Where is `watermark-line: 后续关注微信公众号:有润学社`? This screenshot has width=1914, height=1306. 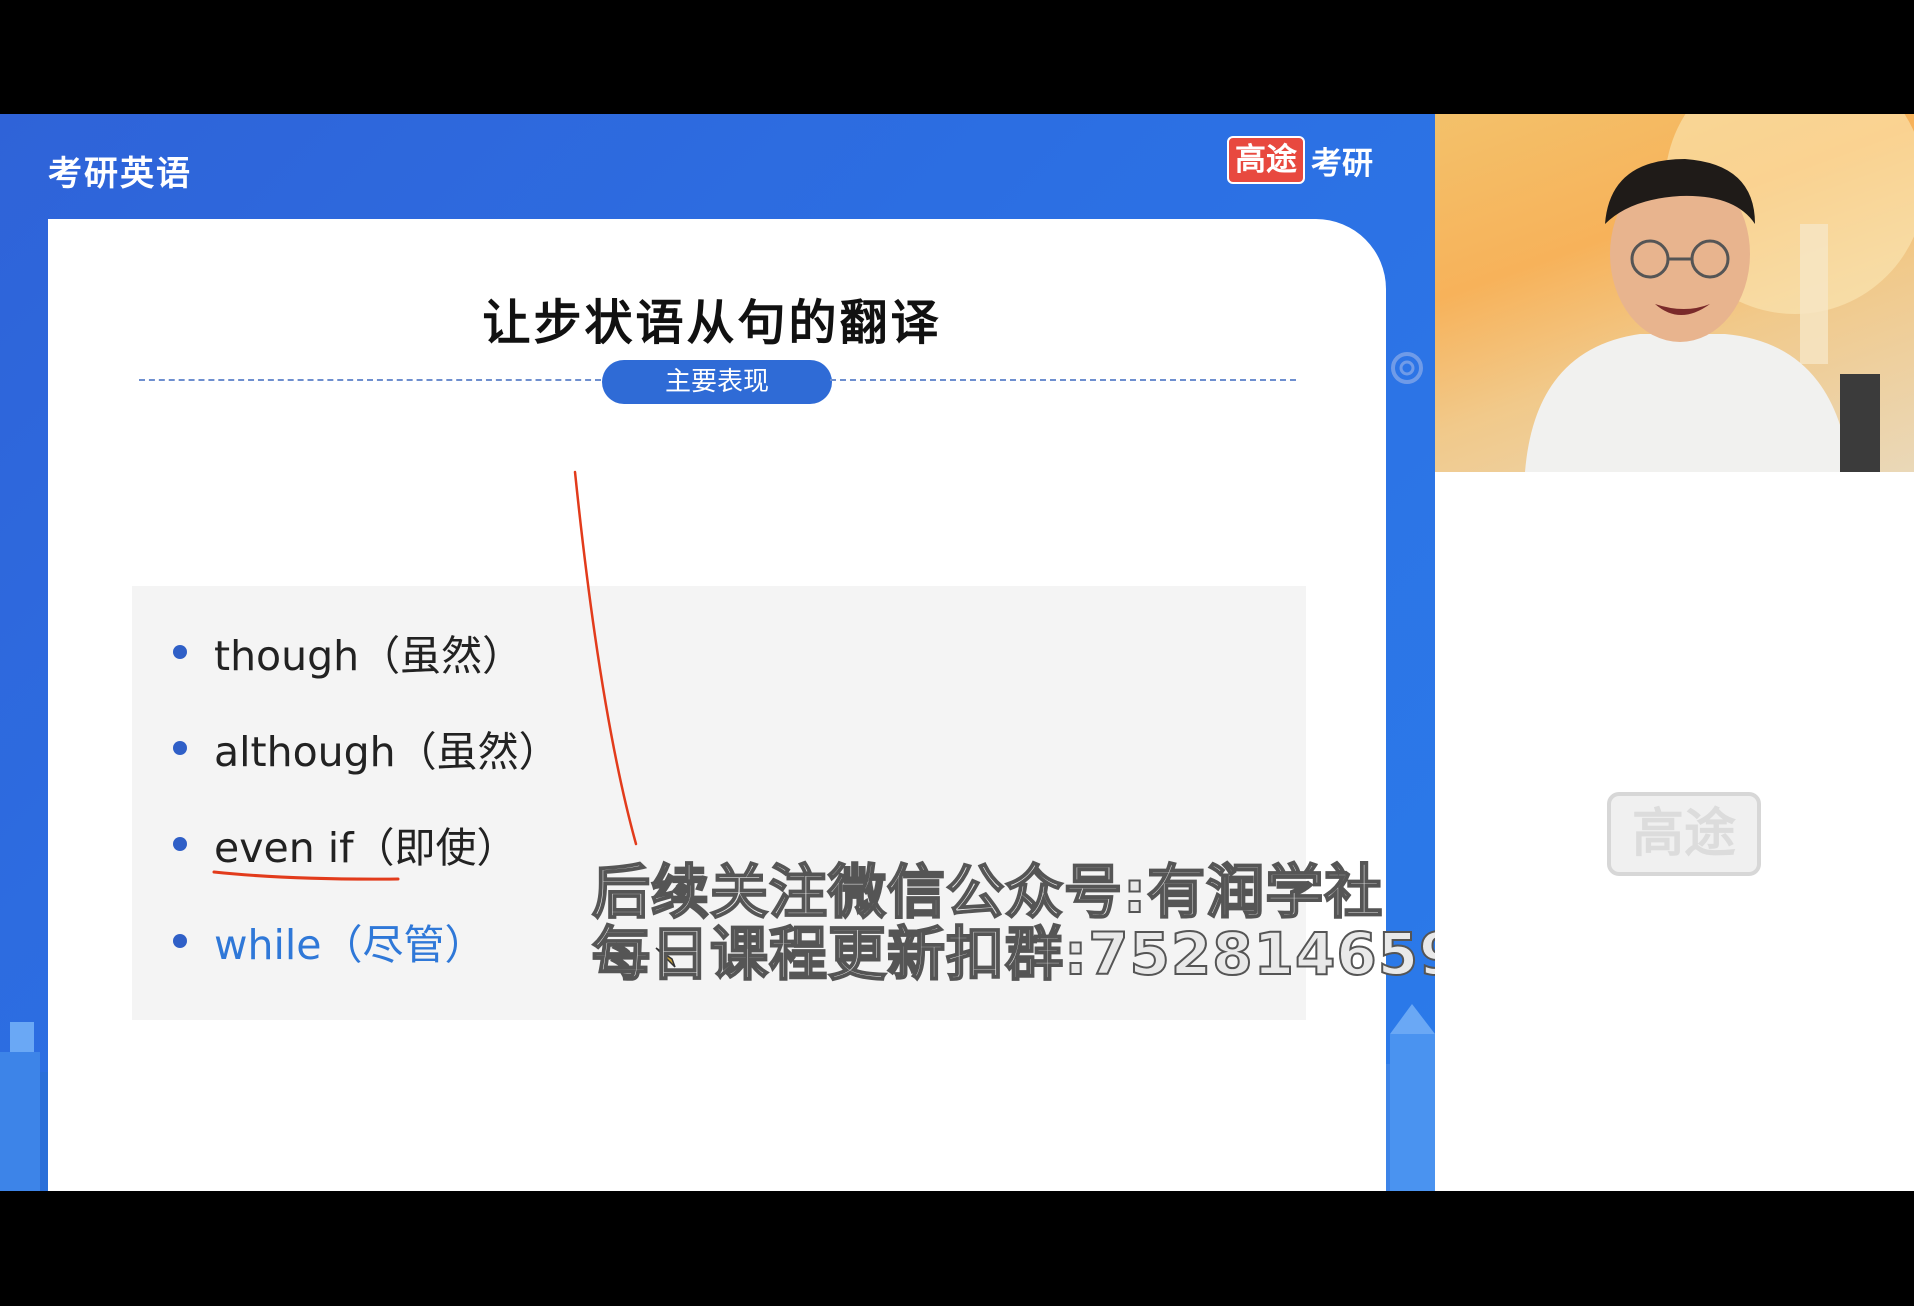
watermark-line: 后续关注微信公众号:有润学社 is located at coordinates (987, 892).